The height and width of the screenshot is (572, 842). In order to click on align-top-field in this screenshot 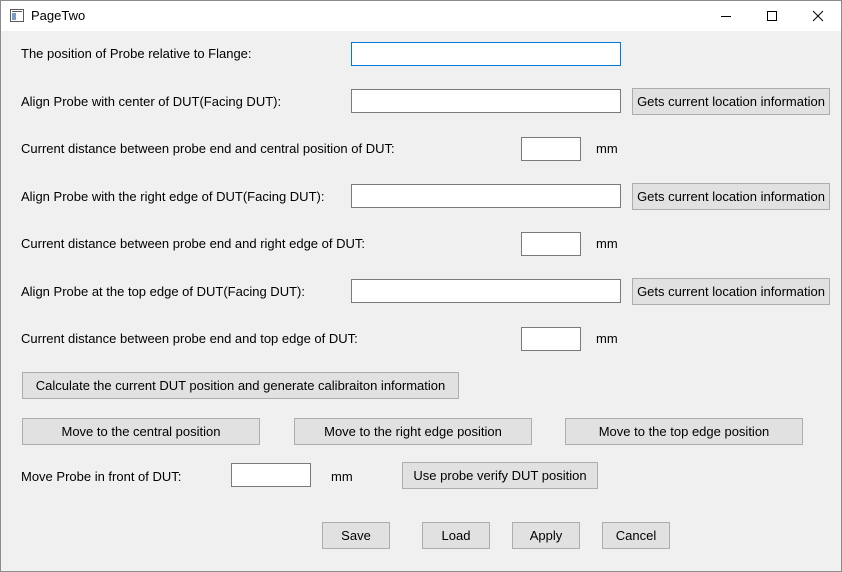, I will do `click(486, 291)`.